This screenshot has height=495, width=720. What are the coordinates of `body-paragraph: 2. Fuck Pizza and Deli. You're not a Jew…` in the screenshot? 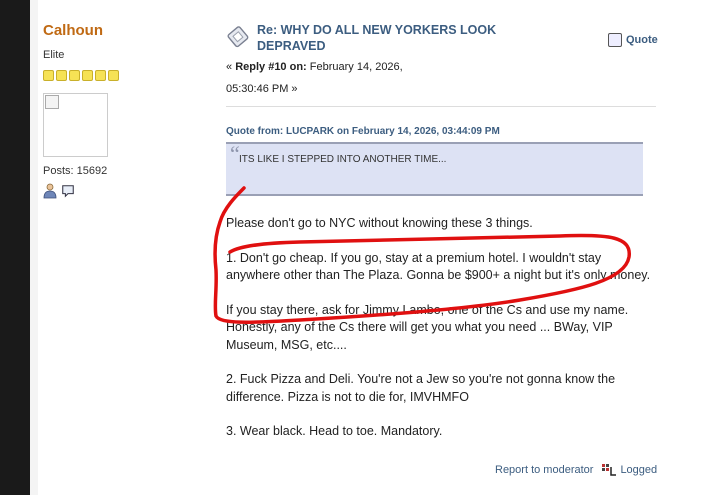 It's located at (421, 388).